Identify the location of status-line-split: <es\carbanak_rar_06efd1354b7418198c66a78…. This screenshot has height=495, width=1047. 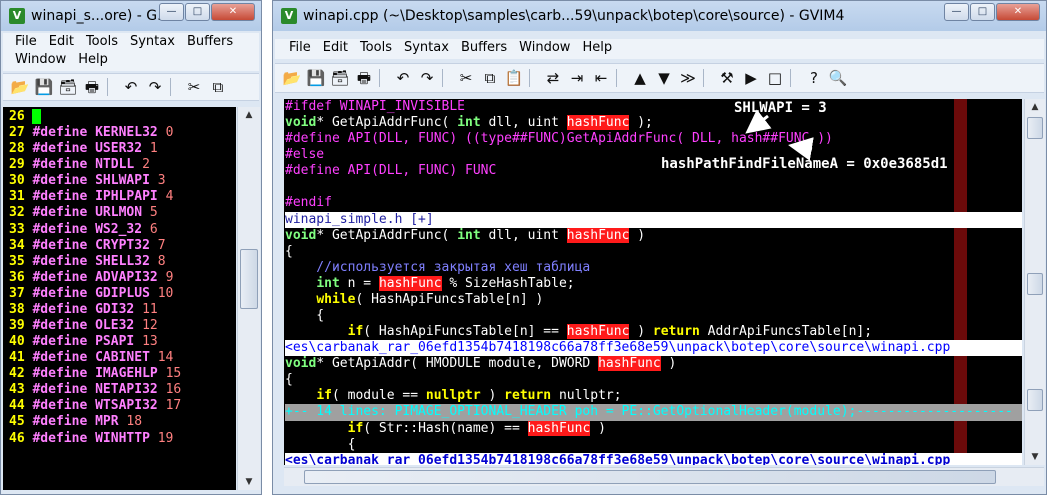
(653, 348).